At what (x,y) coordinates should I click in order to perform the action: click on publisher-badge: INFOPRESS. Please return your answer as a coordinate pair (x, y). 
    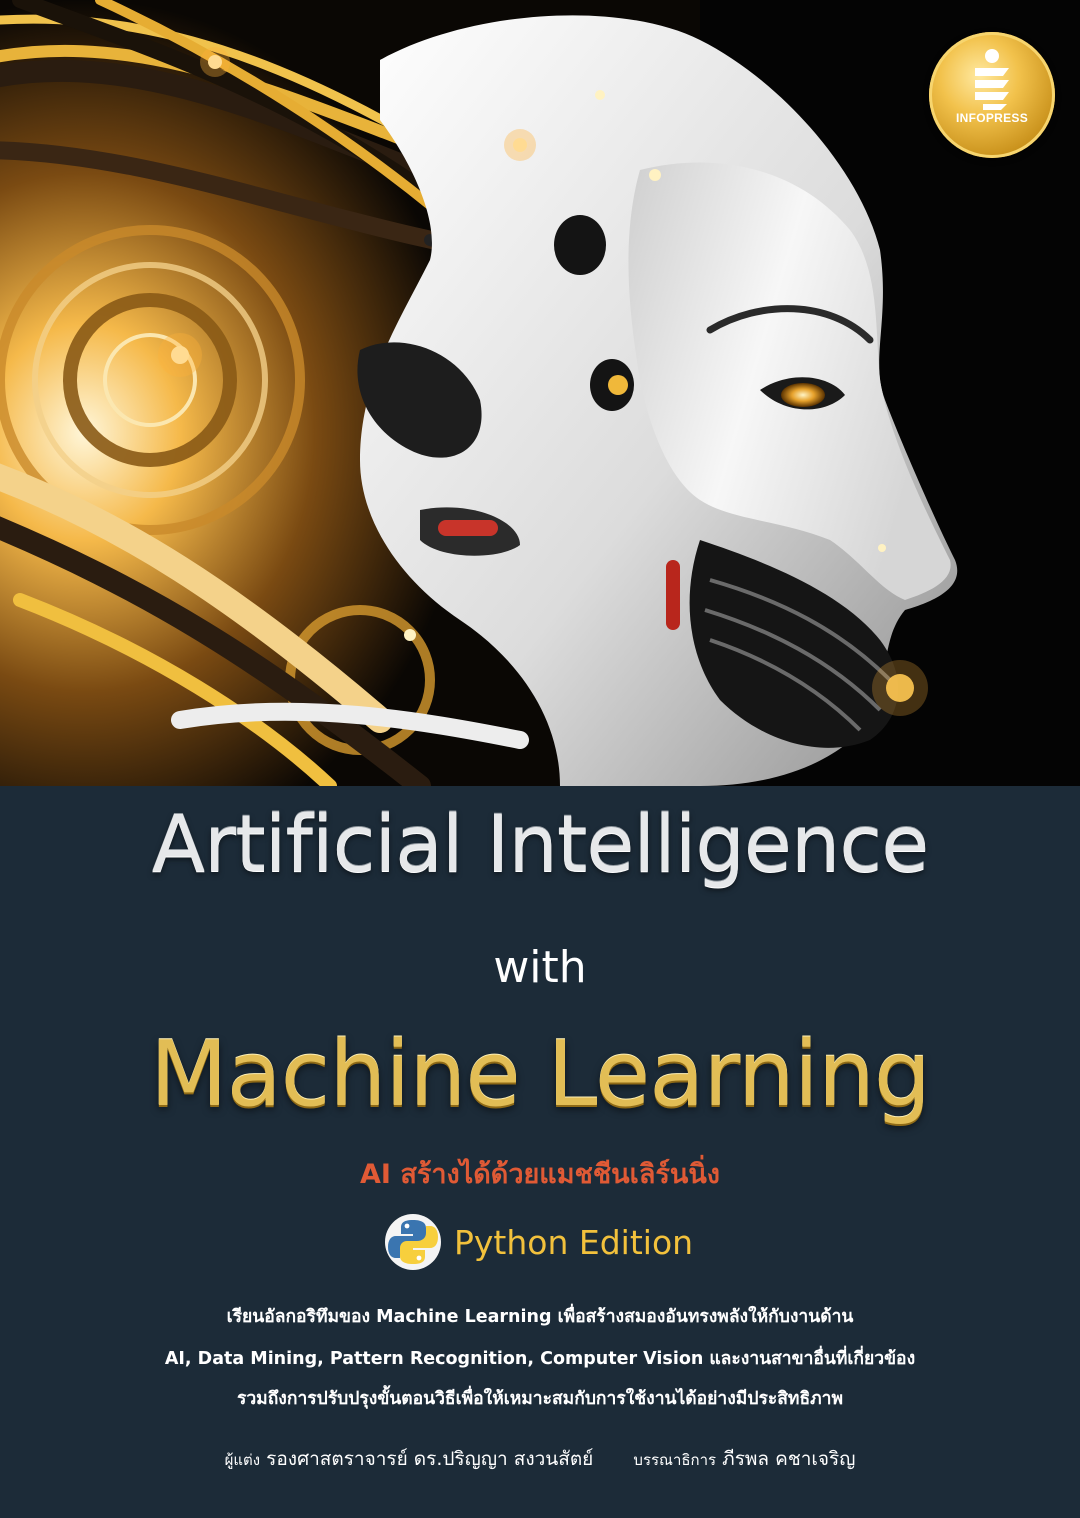
    Looking at the image, I should click on (992, 95).